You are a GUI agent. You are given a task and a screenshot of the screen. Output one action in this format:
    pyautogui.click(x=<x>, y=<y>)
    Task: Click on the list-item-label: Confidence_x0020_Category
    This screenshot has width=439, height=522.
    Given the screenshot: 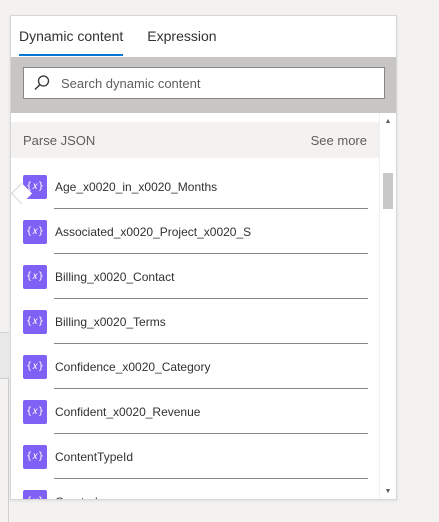 What is the action you would take?
    pyautogui.click(x=133, y=366)
    